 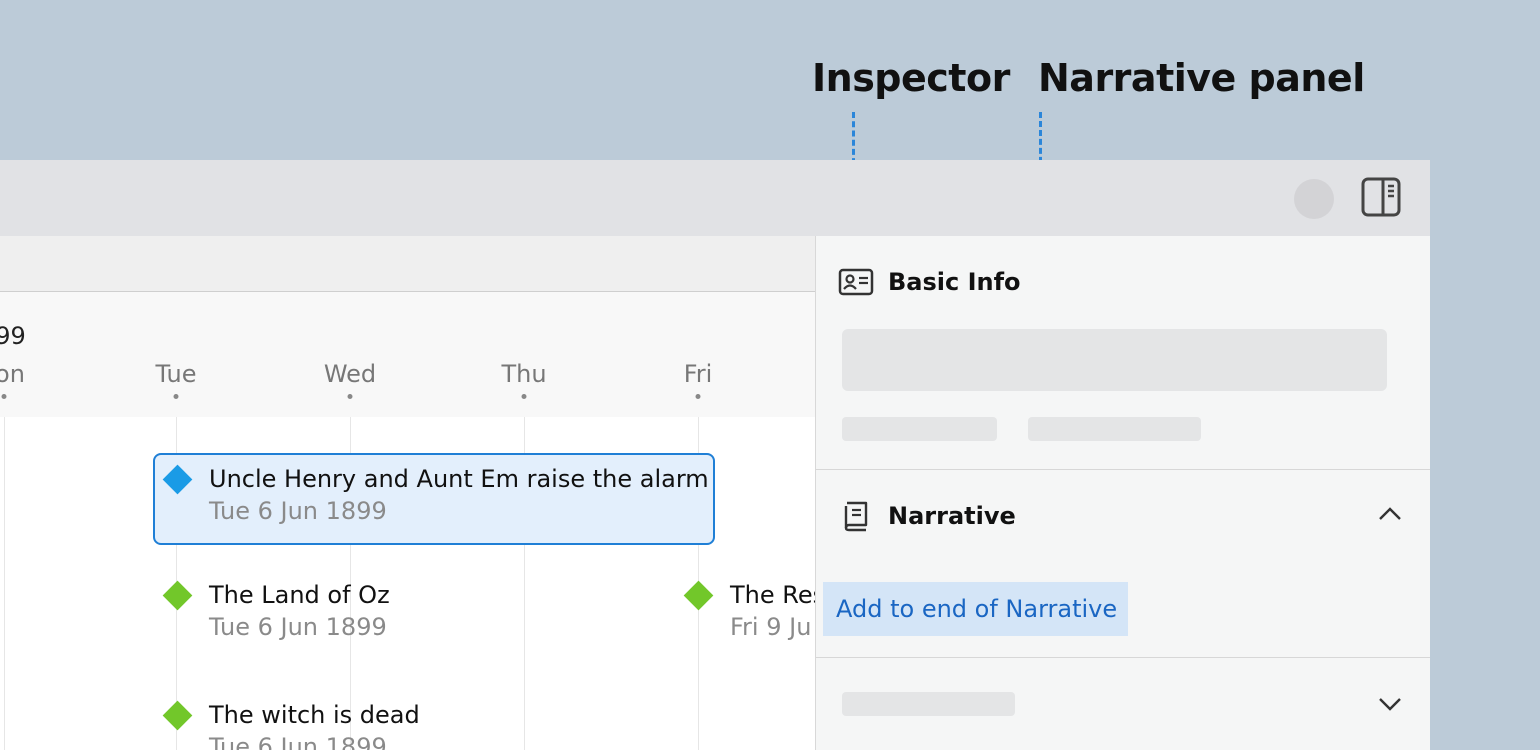 I want to click on year-label: 399, so click(x=13, y=336).